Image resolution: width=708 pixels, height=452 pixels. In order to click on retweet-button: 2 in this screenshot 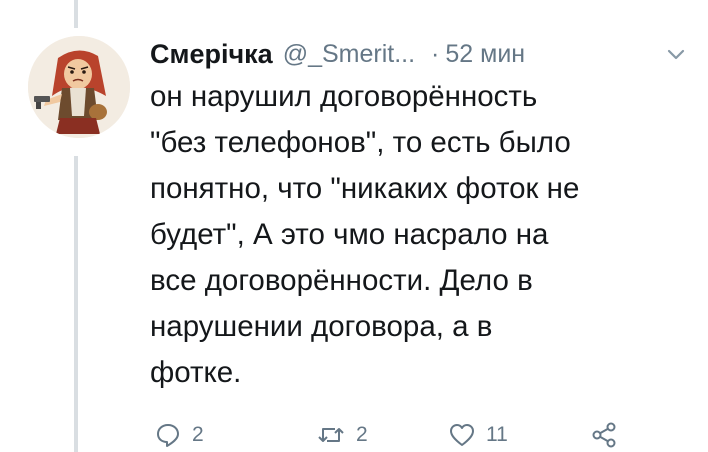, I will do `click(342, 435)`.